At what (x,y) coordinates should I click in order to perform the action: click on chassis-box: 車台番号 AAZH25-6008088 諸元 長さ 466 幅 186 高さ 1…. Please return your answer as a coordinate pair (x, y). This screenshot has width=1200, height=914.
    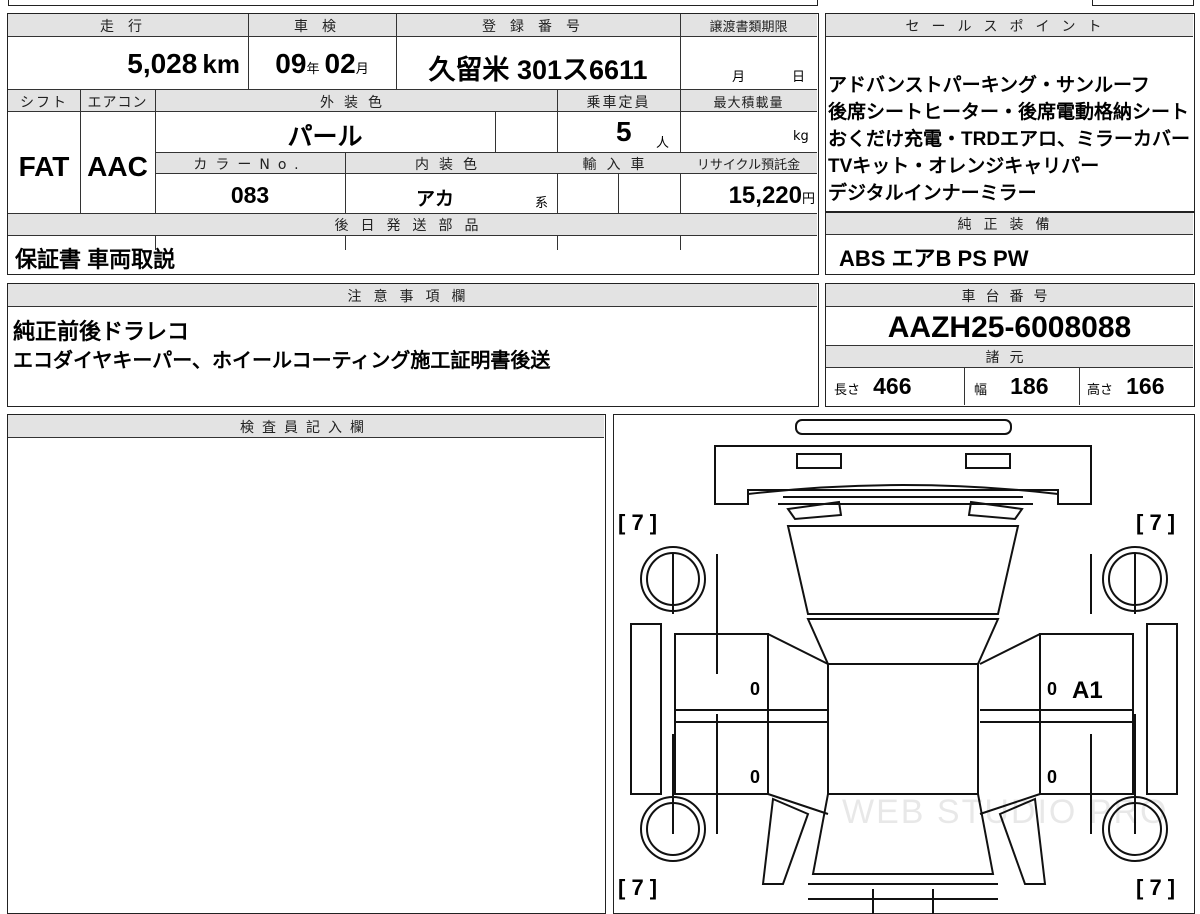
    Looking at the image, I should click on (1010, 345).